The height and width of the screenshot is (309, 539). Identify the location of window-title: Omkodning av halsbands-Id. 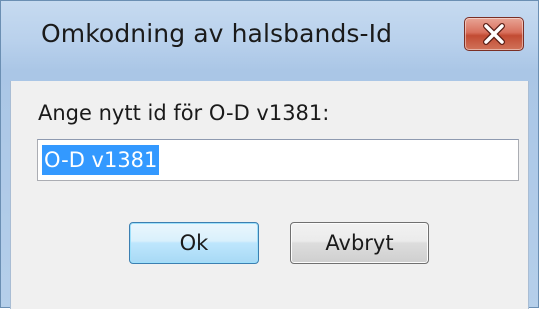
(217, 33).